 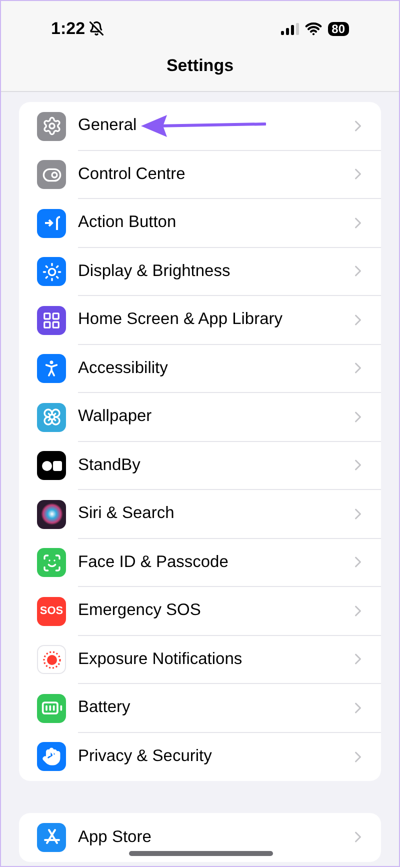 What do you see at coordinates (200, 417) in the screenshot?
I see `settings-row: Wallpaper` at bounding box center [200, 417].